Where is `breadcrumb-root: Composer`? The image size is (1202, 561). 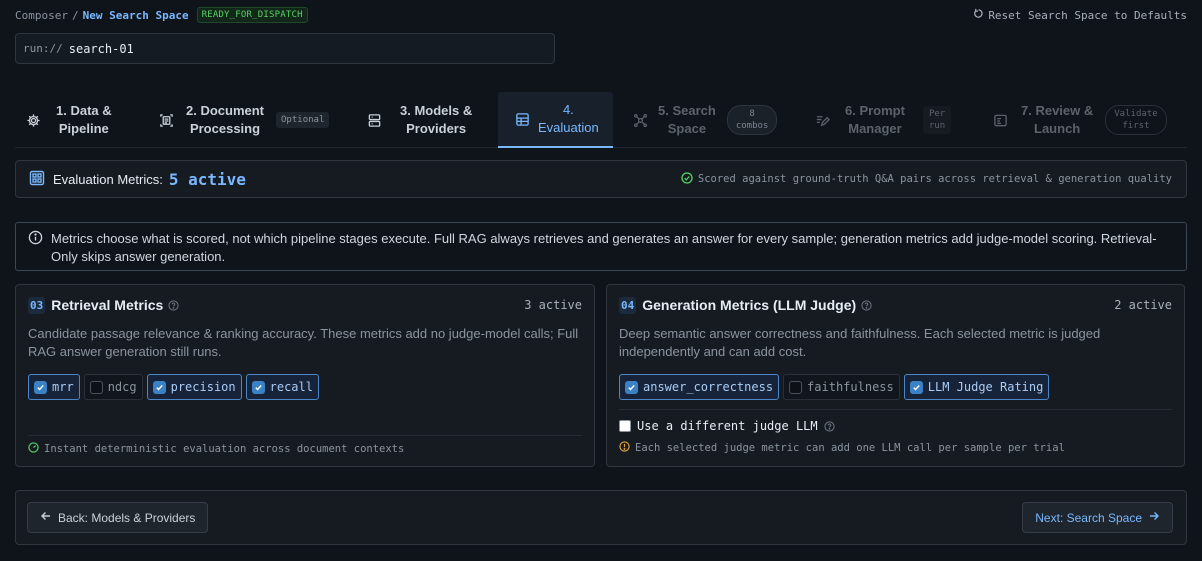 breadcrumb-root: Composer is located at coordinates (41, 15).